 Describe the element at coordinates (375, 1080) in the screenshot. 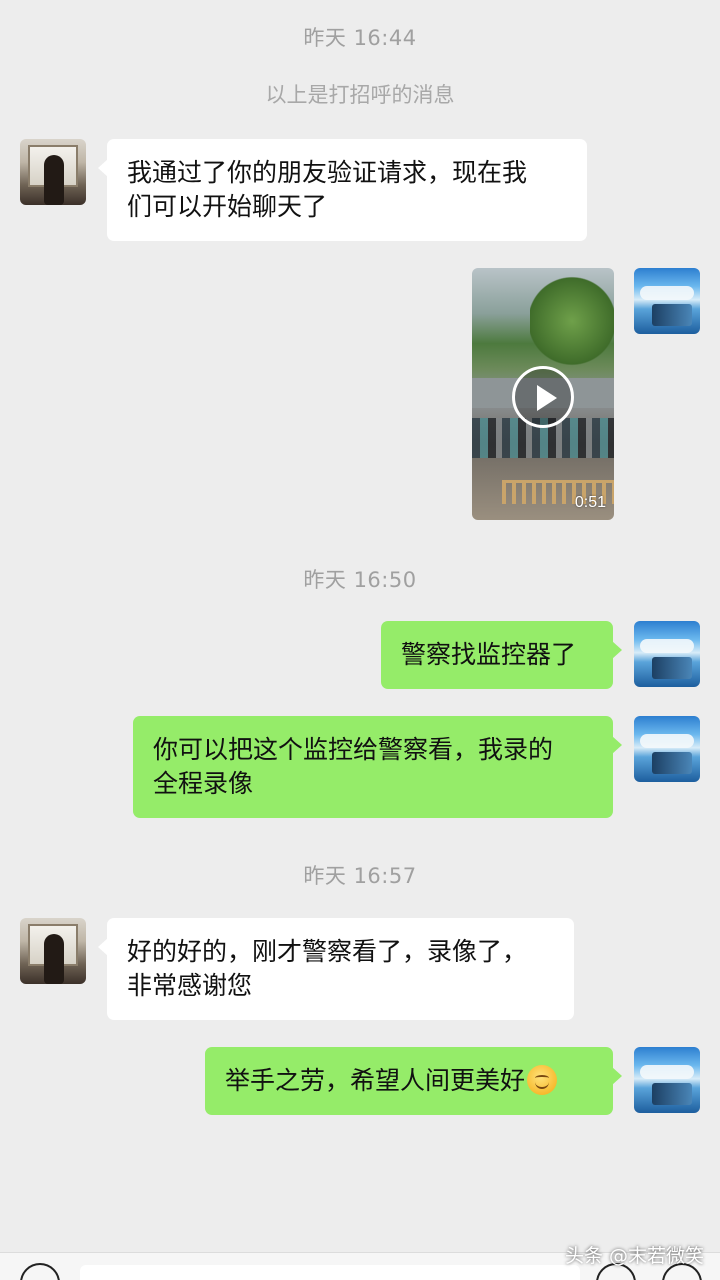

I see `message-text: 举手之劳，希望人间更美好` at that location.